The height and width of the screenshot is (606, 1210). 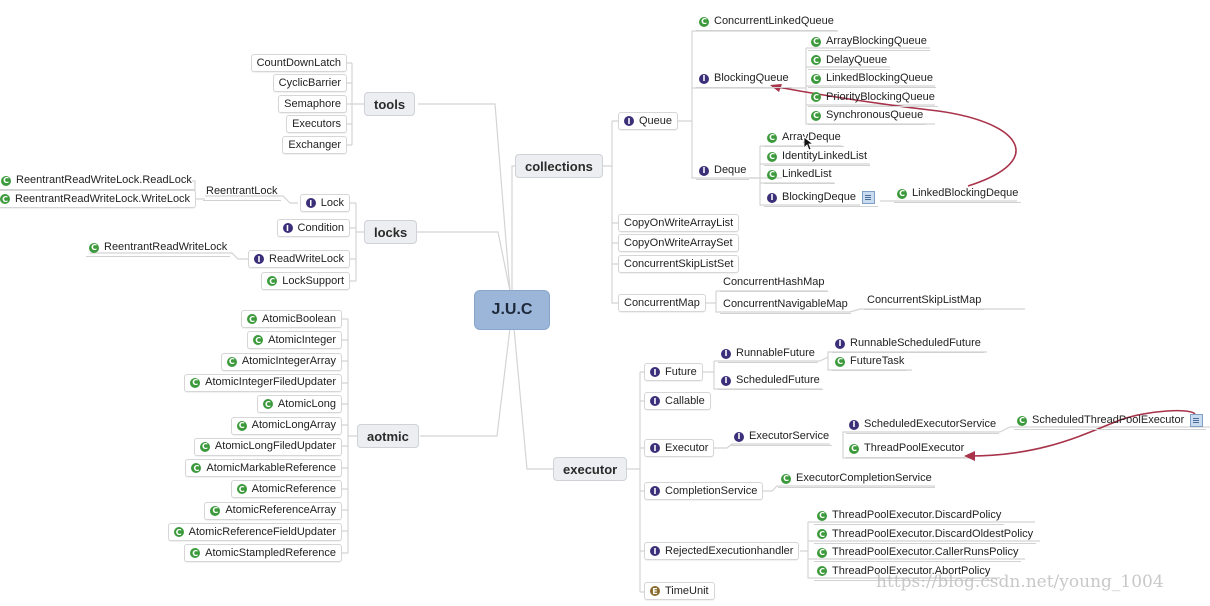 I want to click on node-scheduledfuture: I ScheduledFuture, so click(x=770, y=381).